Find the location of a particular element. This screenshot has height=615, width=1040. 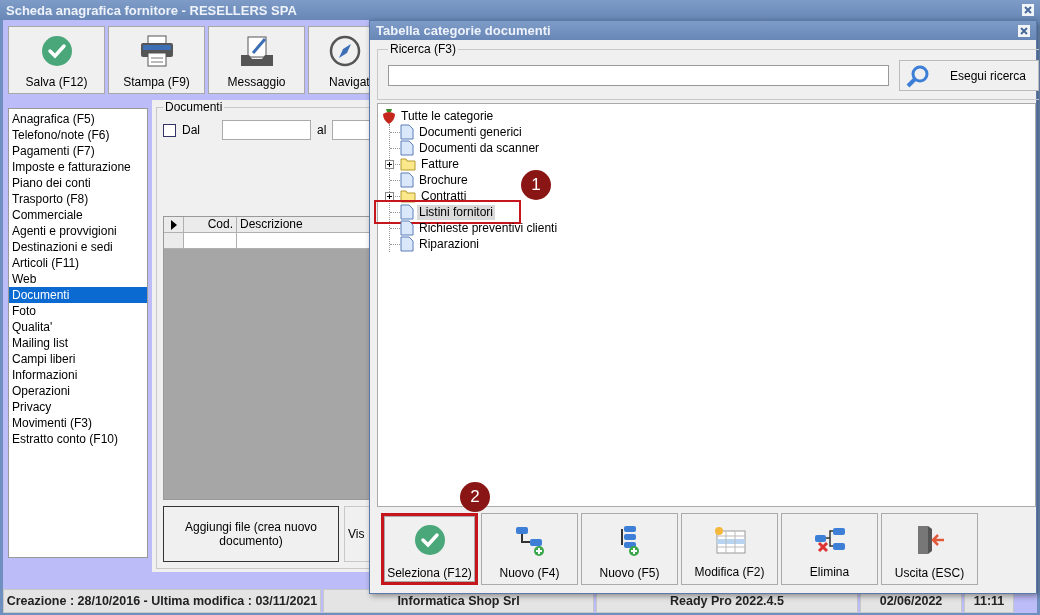

section-item: Web is located at coordinates (78, 279).